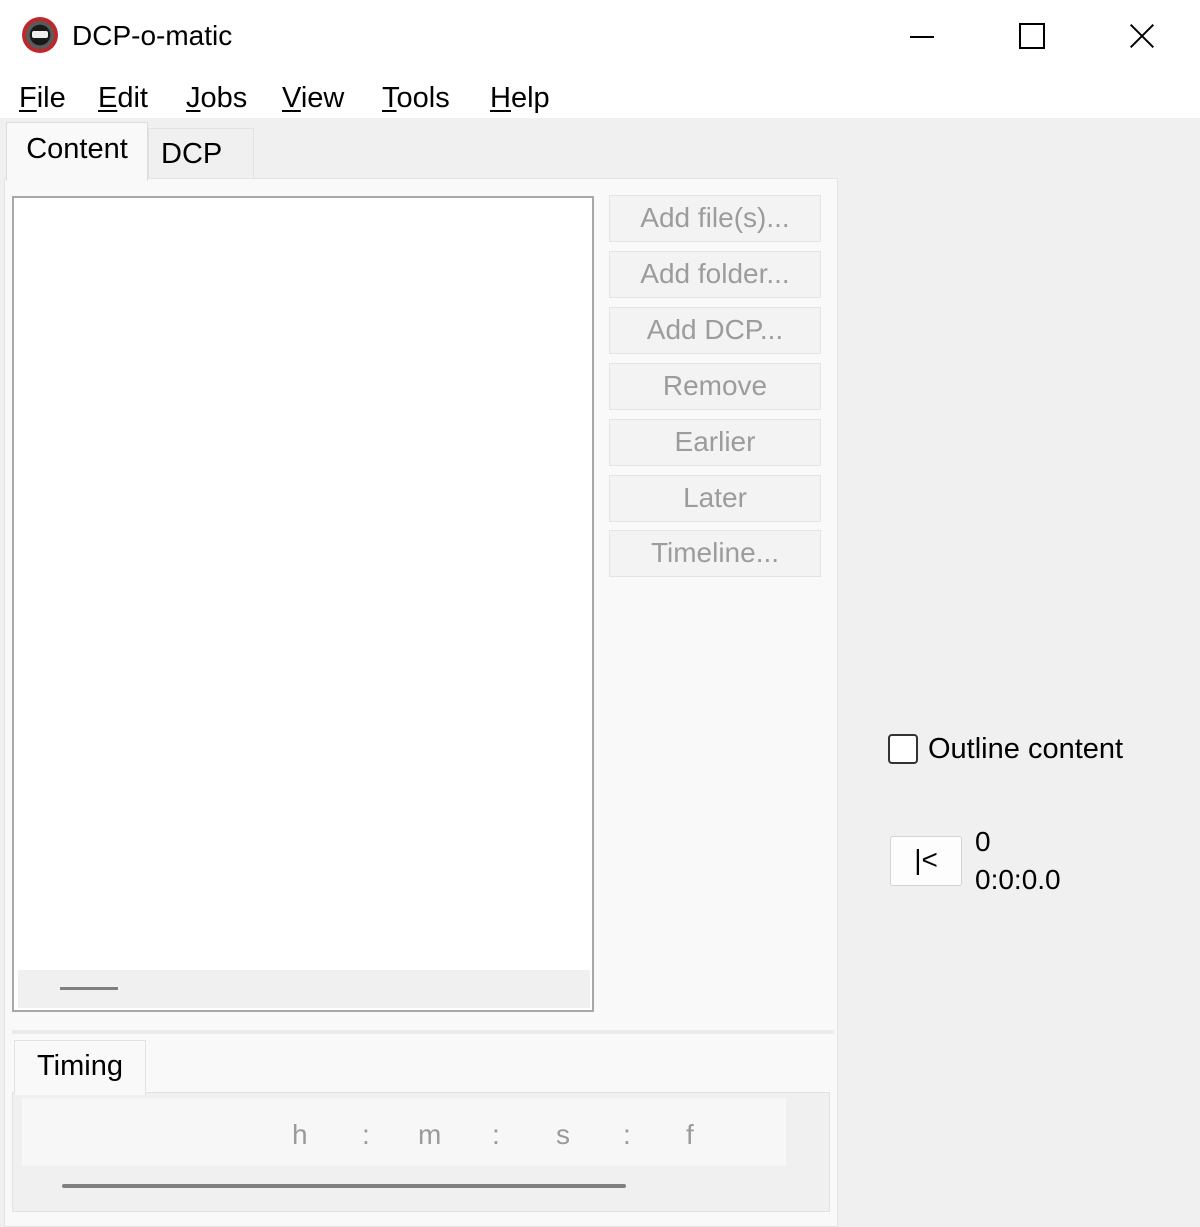 The width and height of the screenshot is (1200, 1227). Describe the element at coordinates (344, 1186) in the screenshot. I see `timing-scrollbar-thumb` at that location.